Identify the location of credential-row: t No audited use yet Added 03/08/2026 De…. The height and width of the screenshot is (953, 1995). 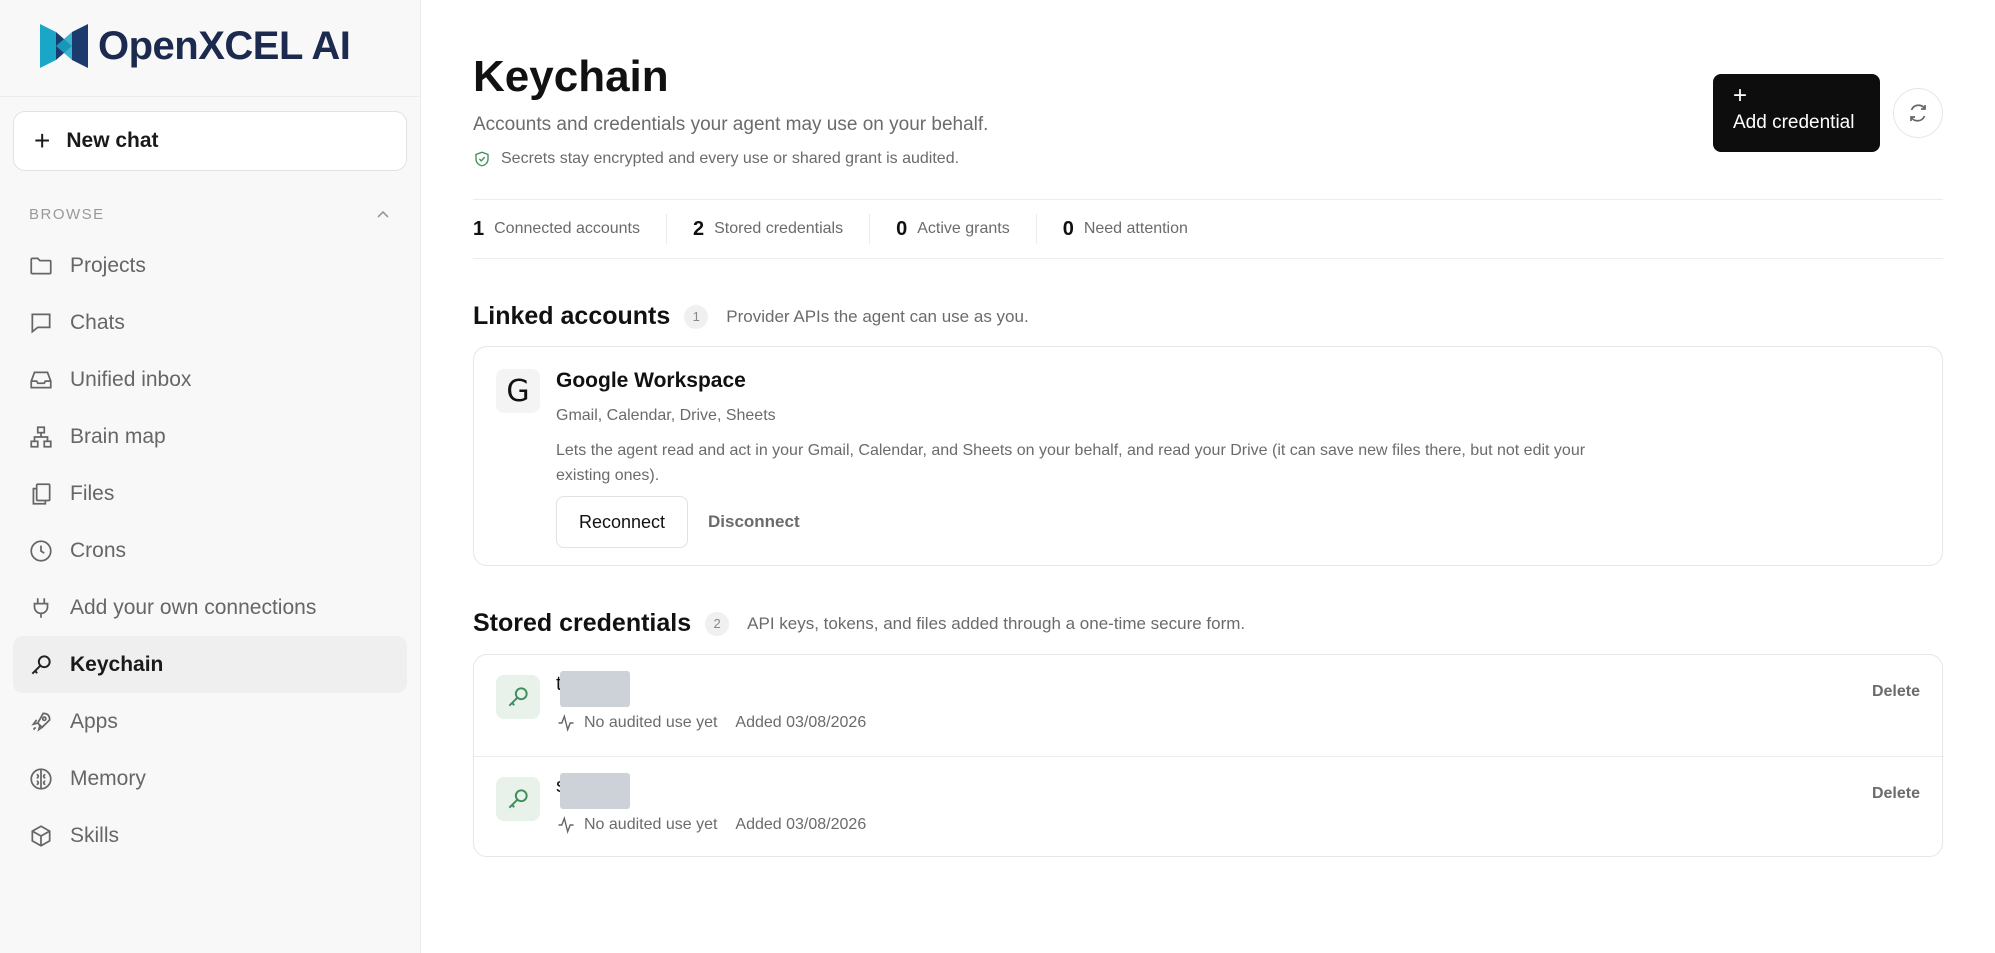
(1209, 705).